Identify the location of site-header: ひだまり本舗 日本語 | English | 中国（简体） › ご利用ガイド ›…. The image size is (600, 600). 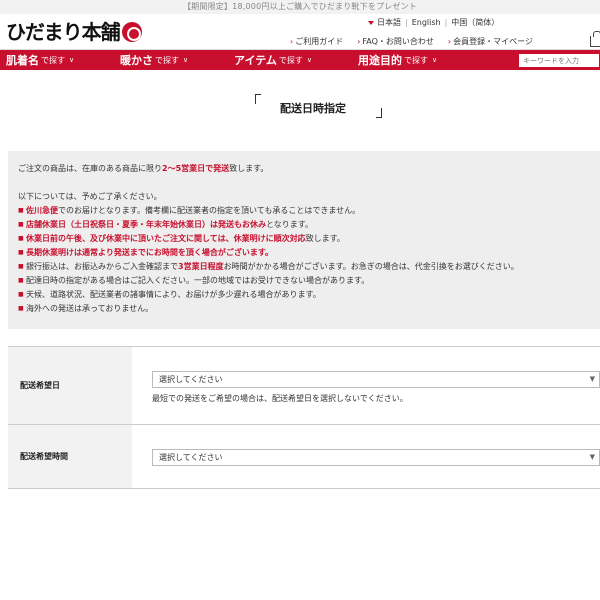
(300, 32).